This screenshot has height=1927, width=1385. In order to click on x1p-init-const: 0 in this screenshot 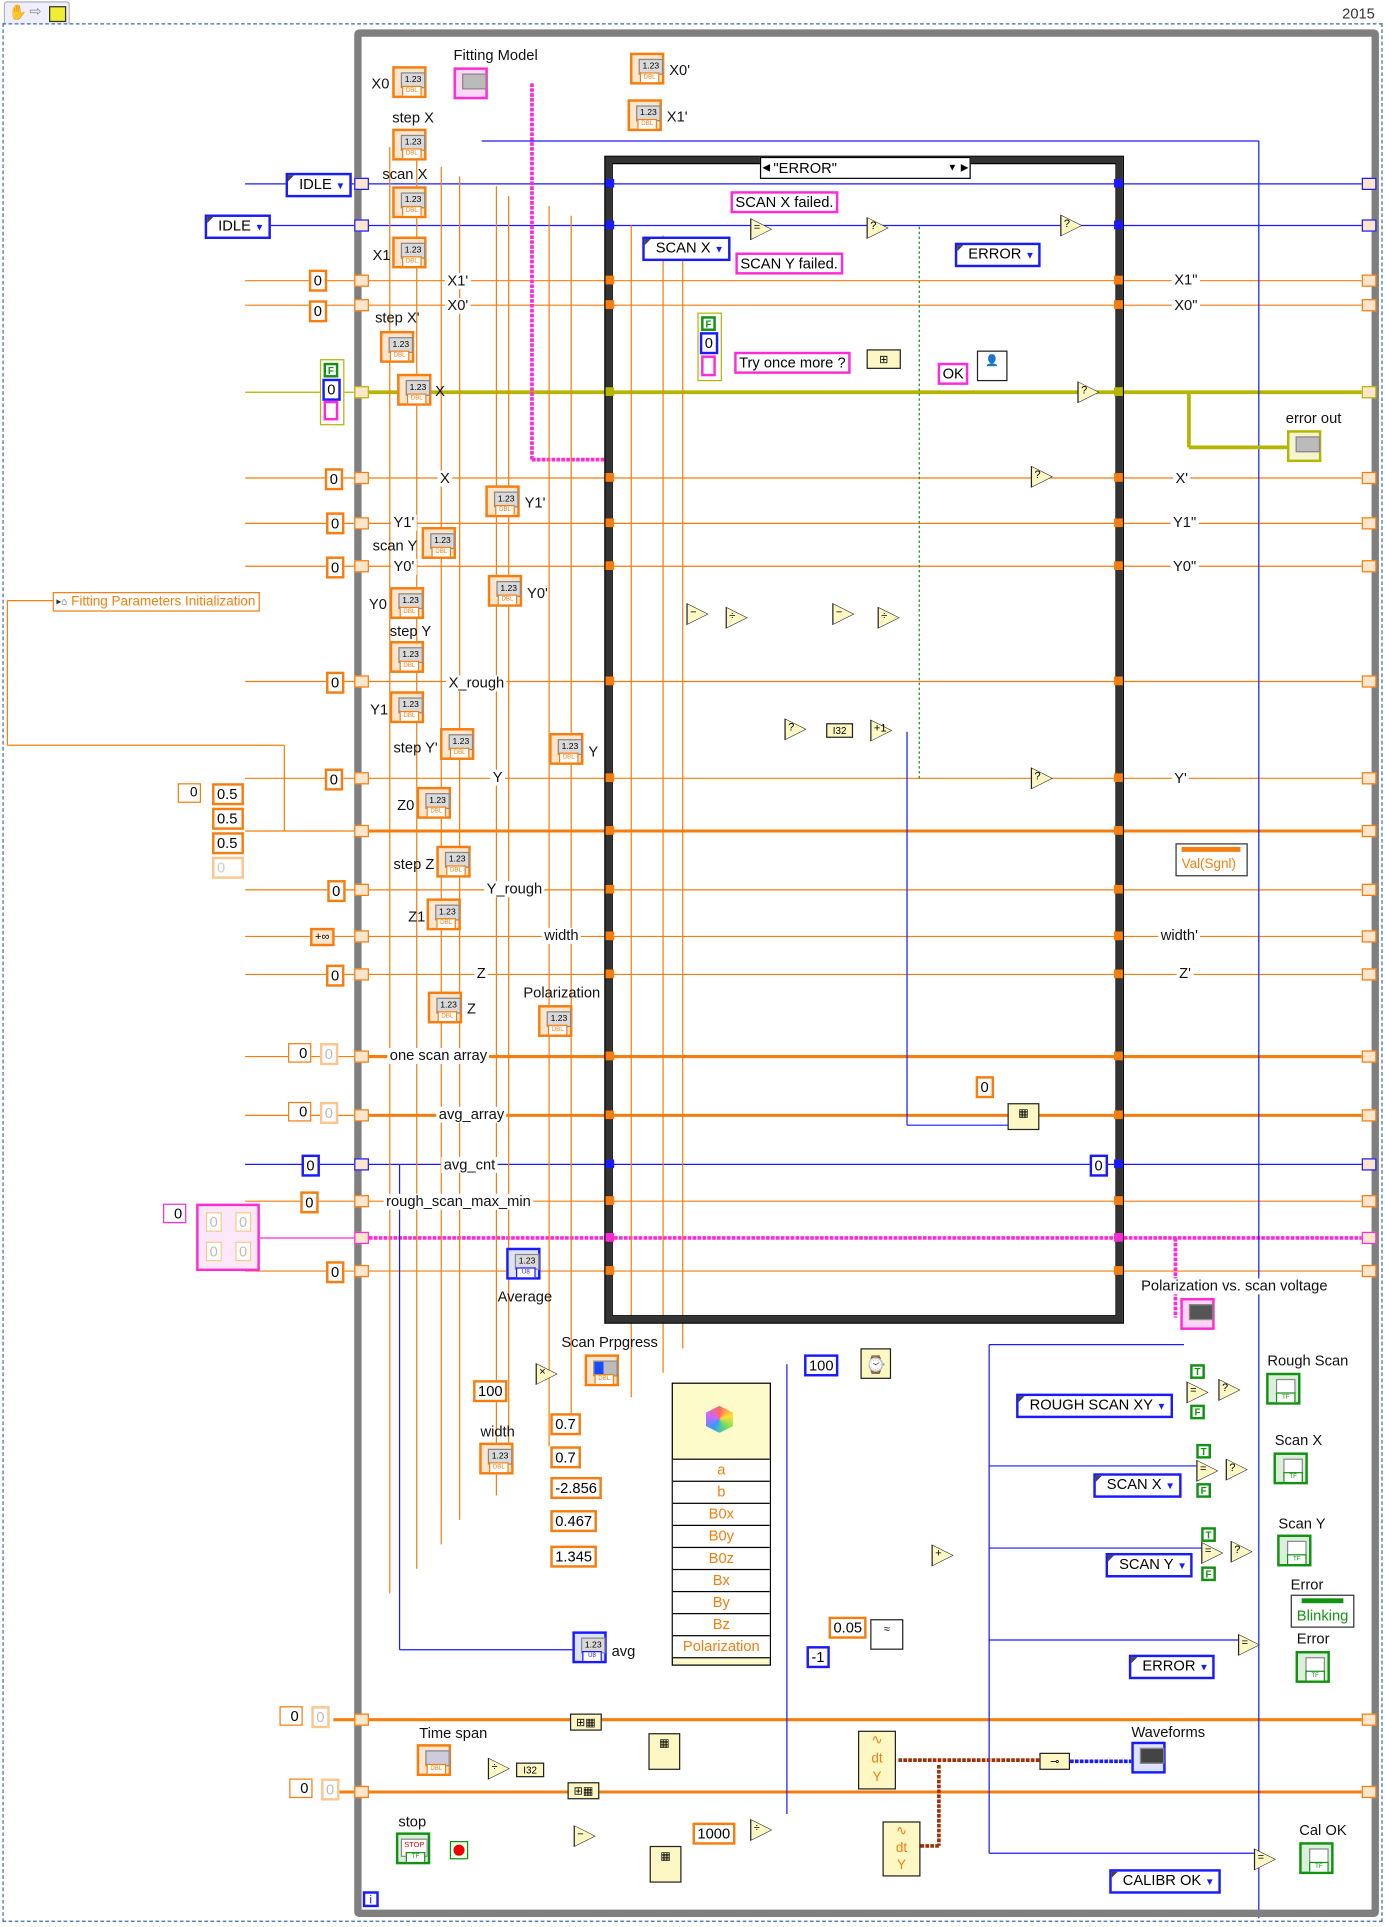, I will do `click(317, 280)`.